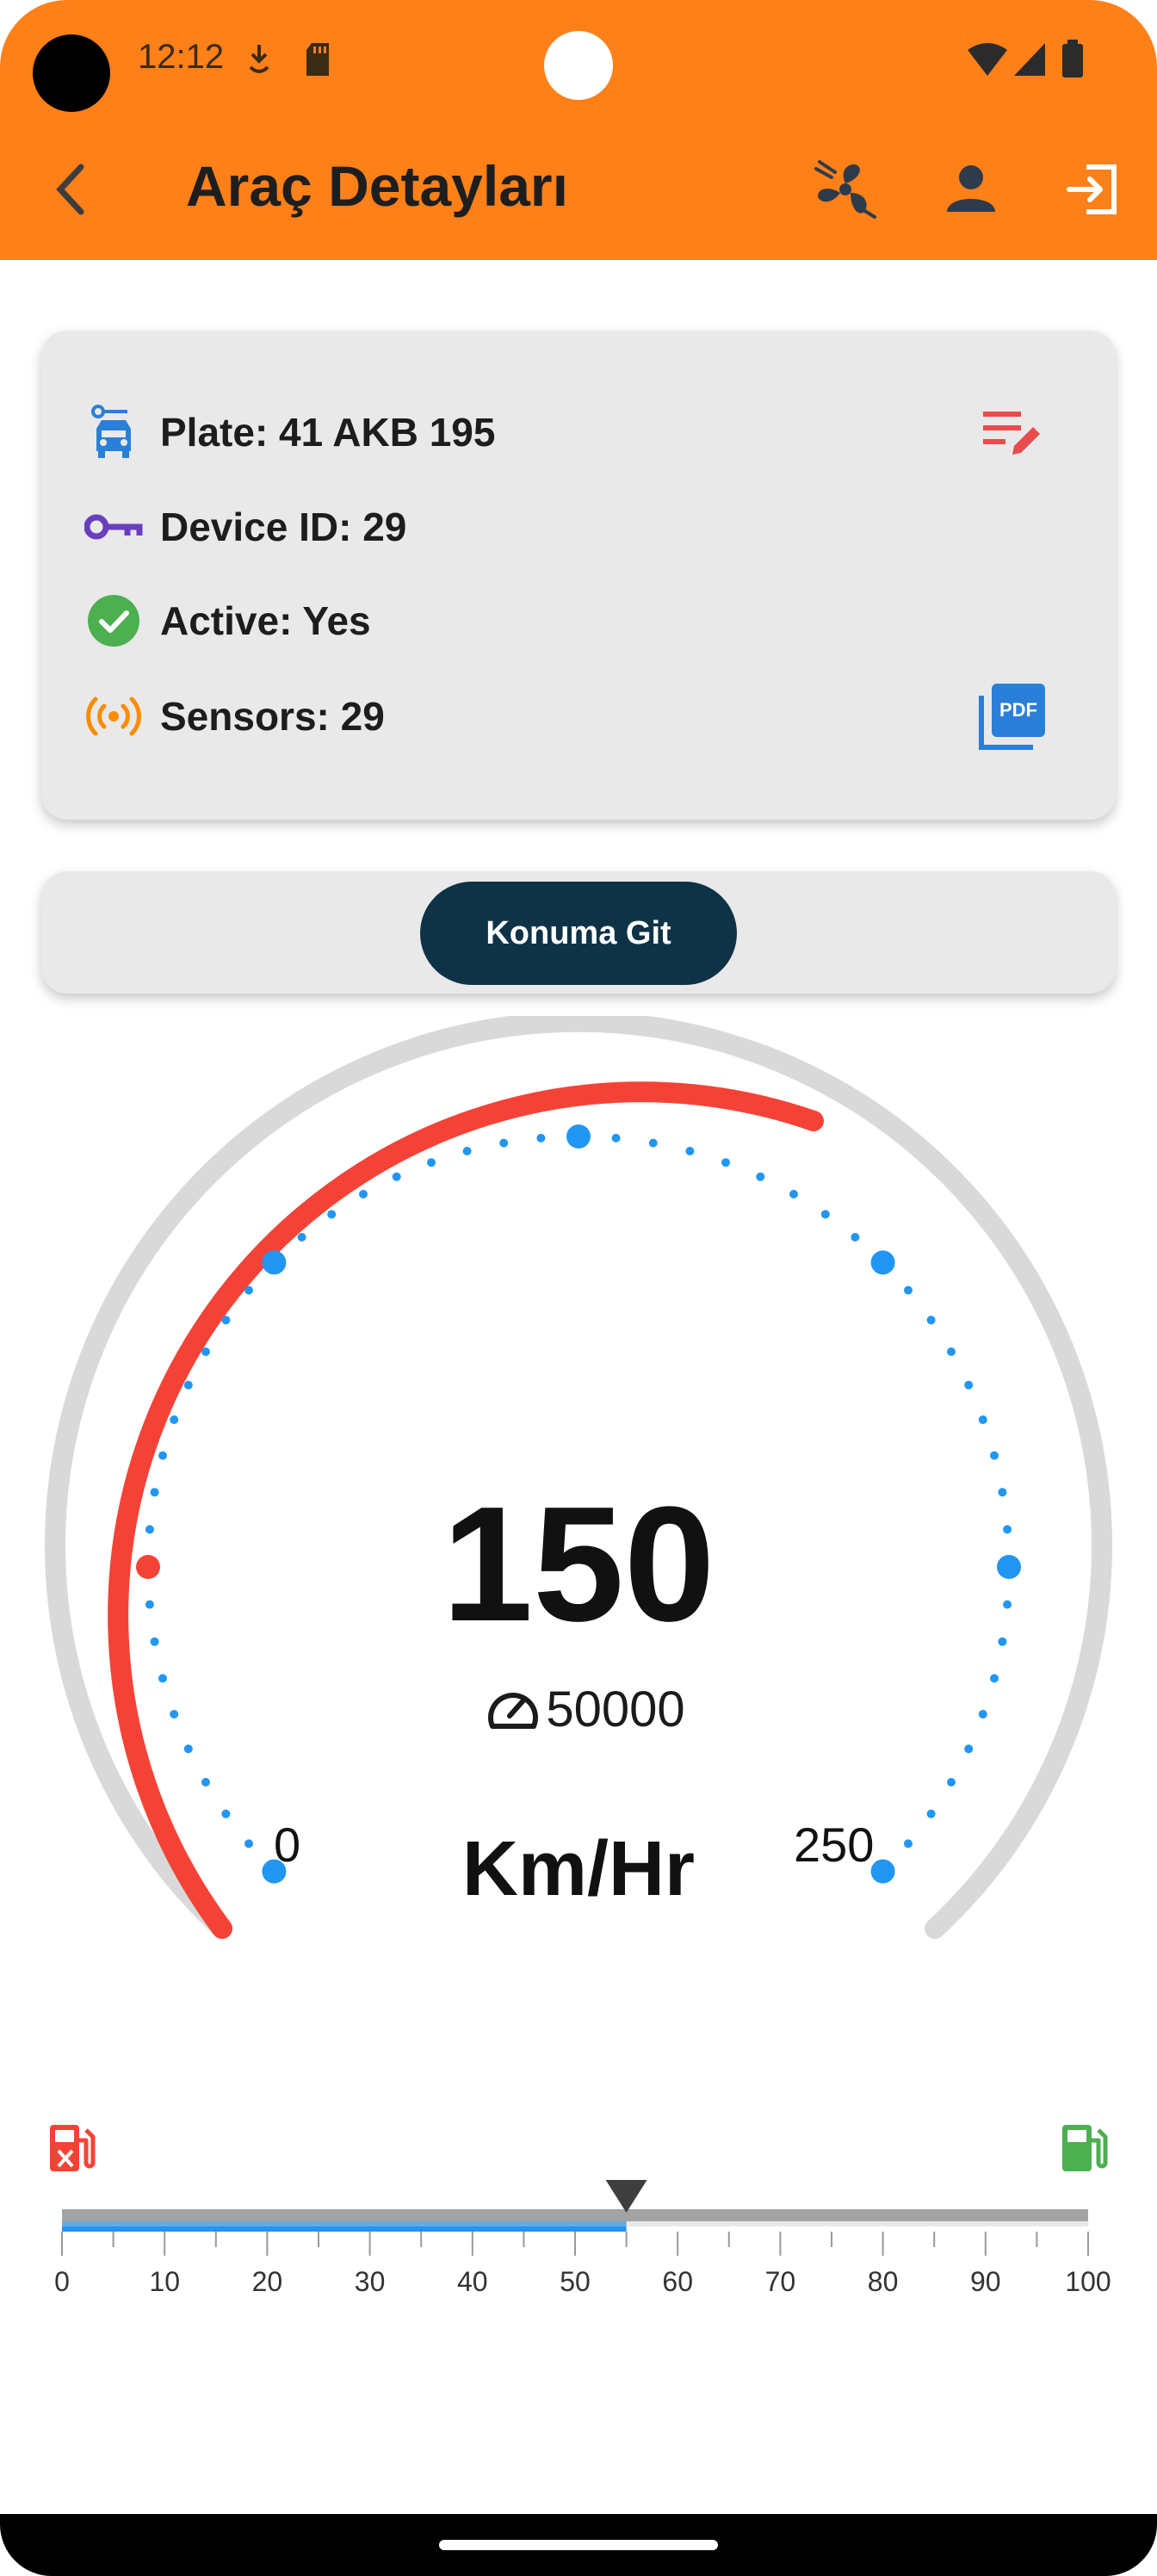  I want to click on fuel-gauge, so click(575, 2218).